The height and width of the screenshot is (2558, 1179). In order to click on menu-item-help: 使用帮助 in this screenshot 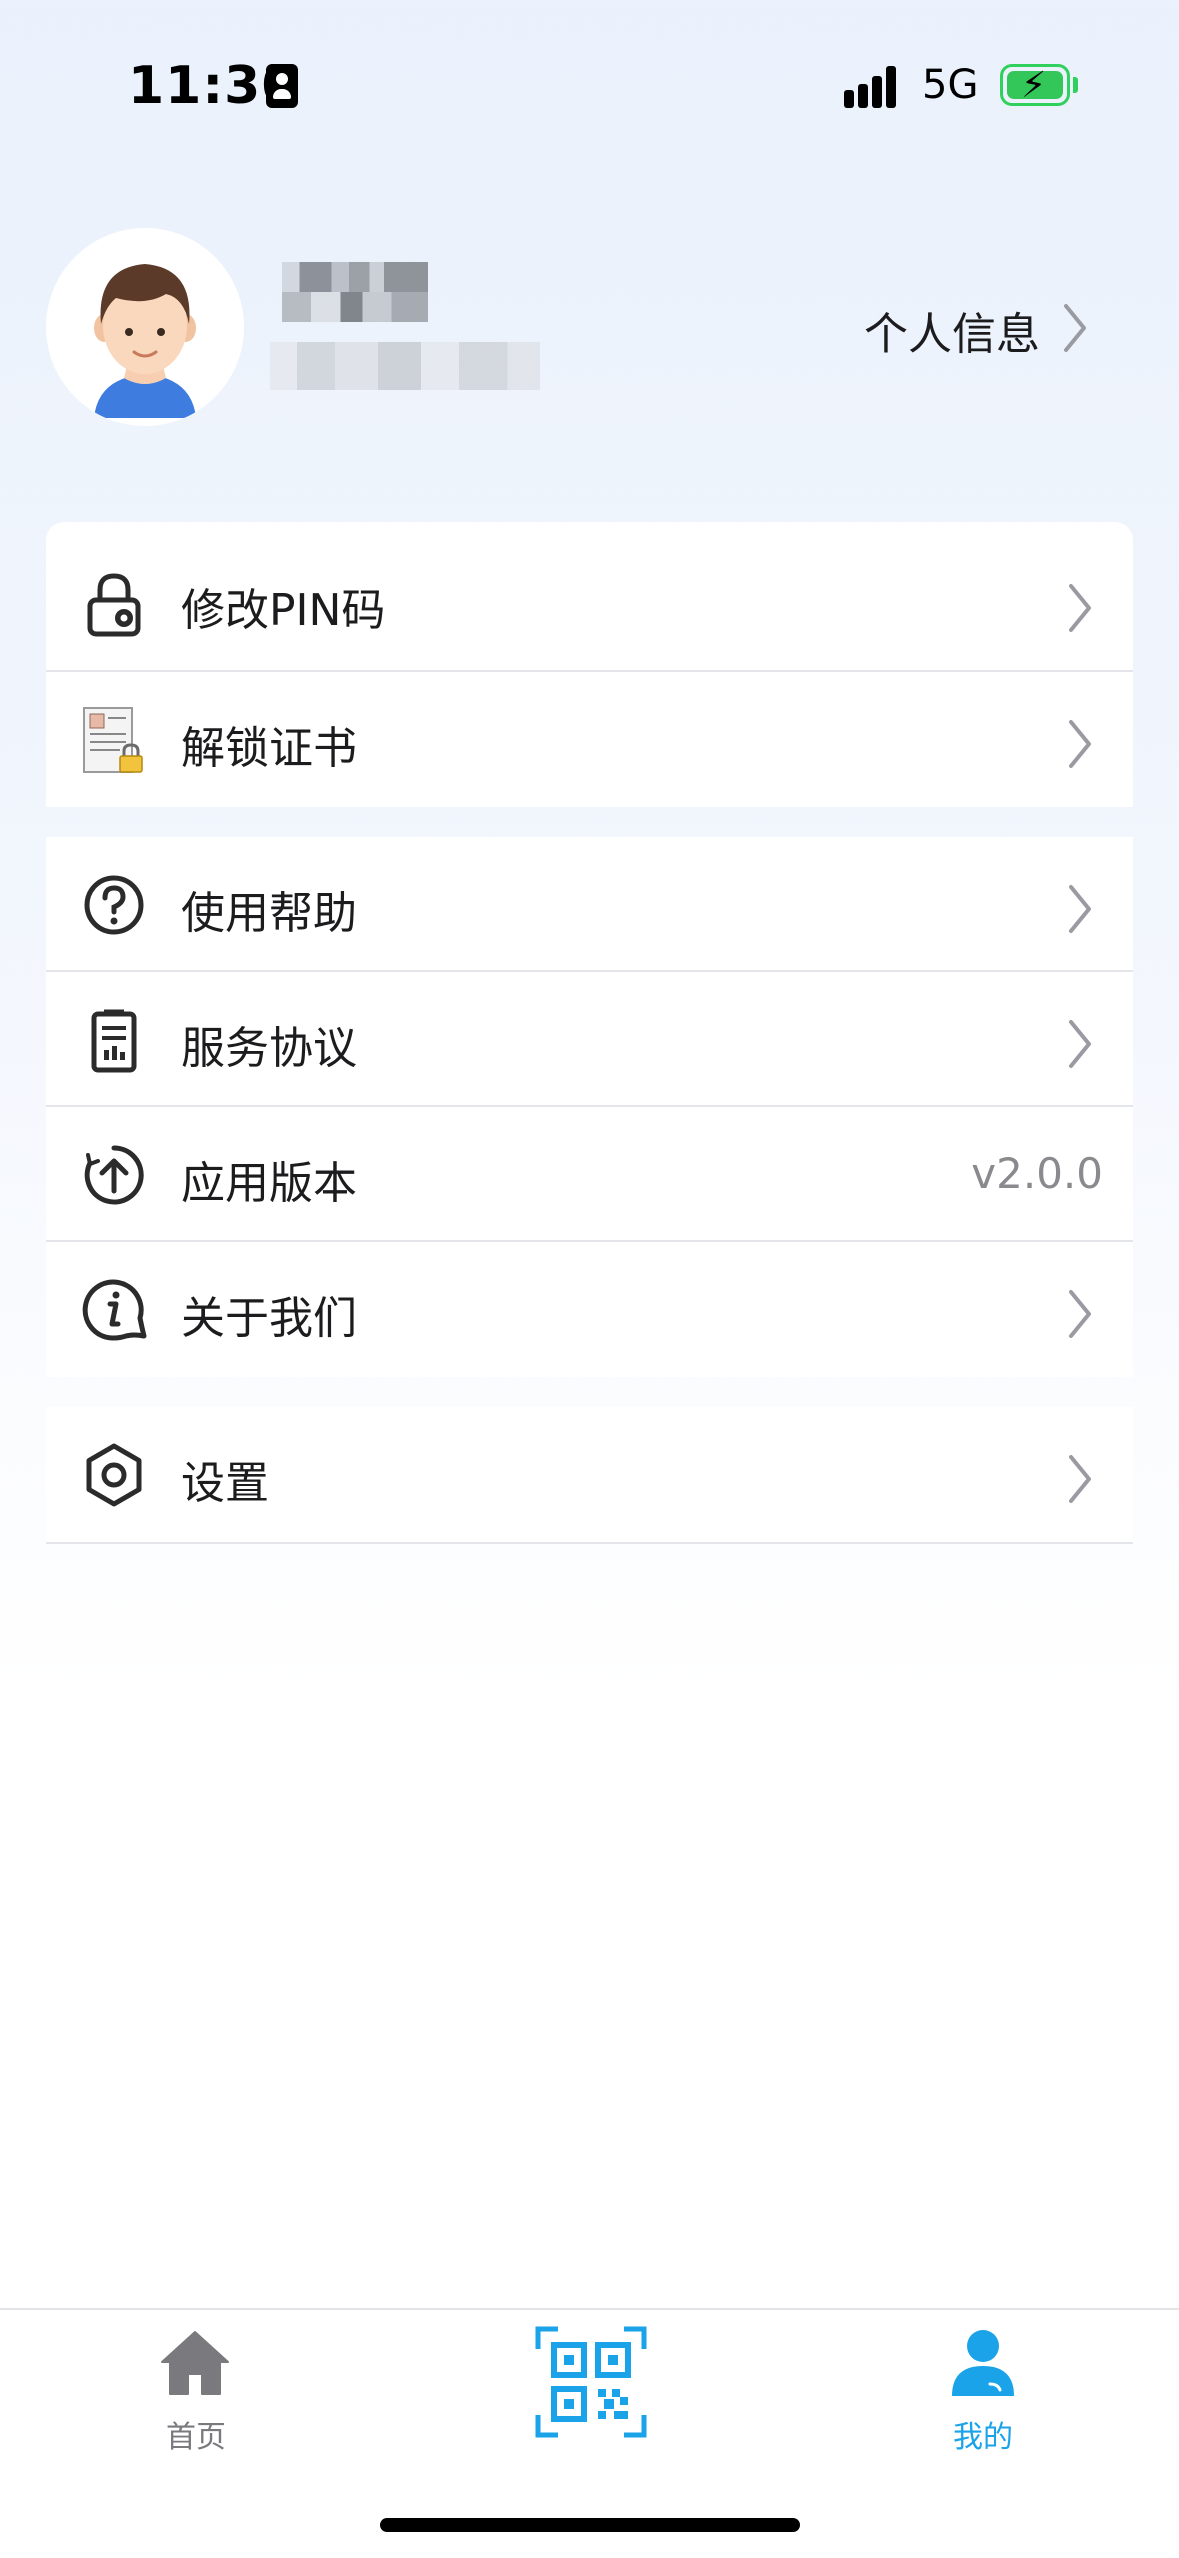, I will do `click(589, 904)`.